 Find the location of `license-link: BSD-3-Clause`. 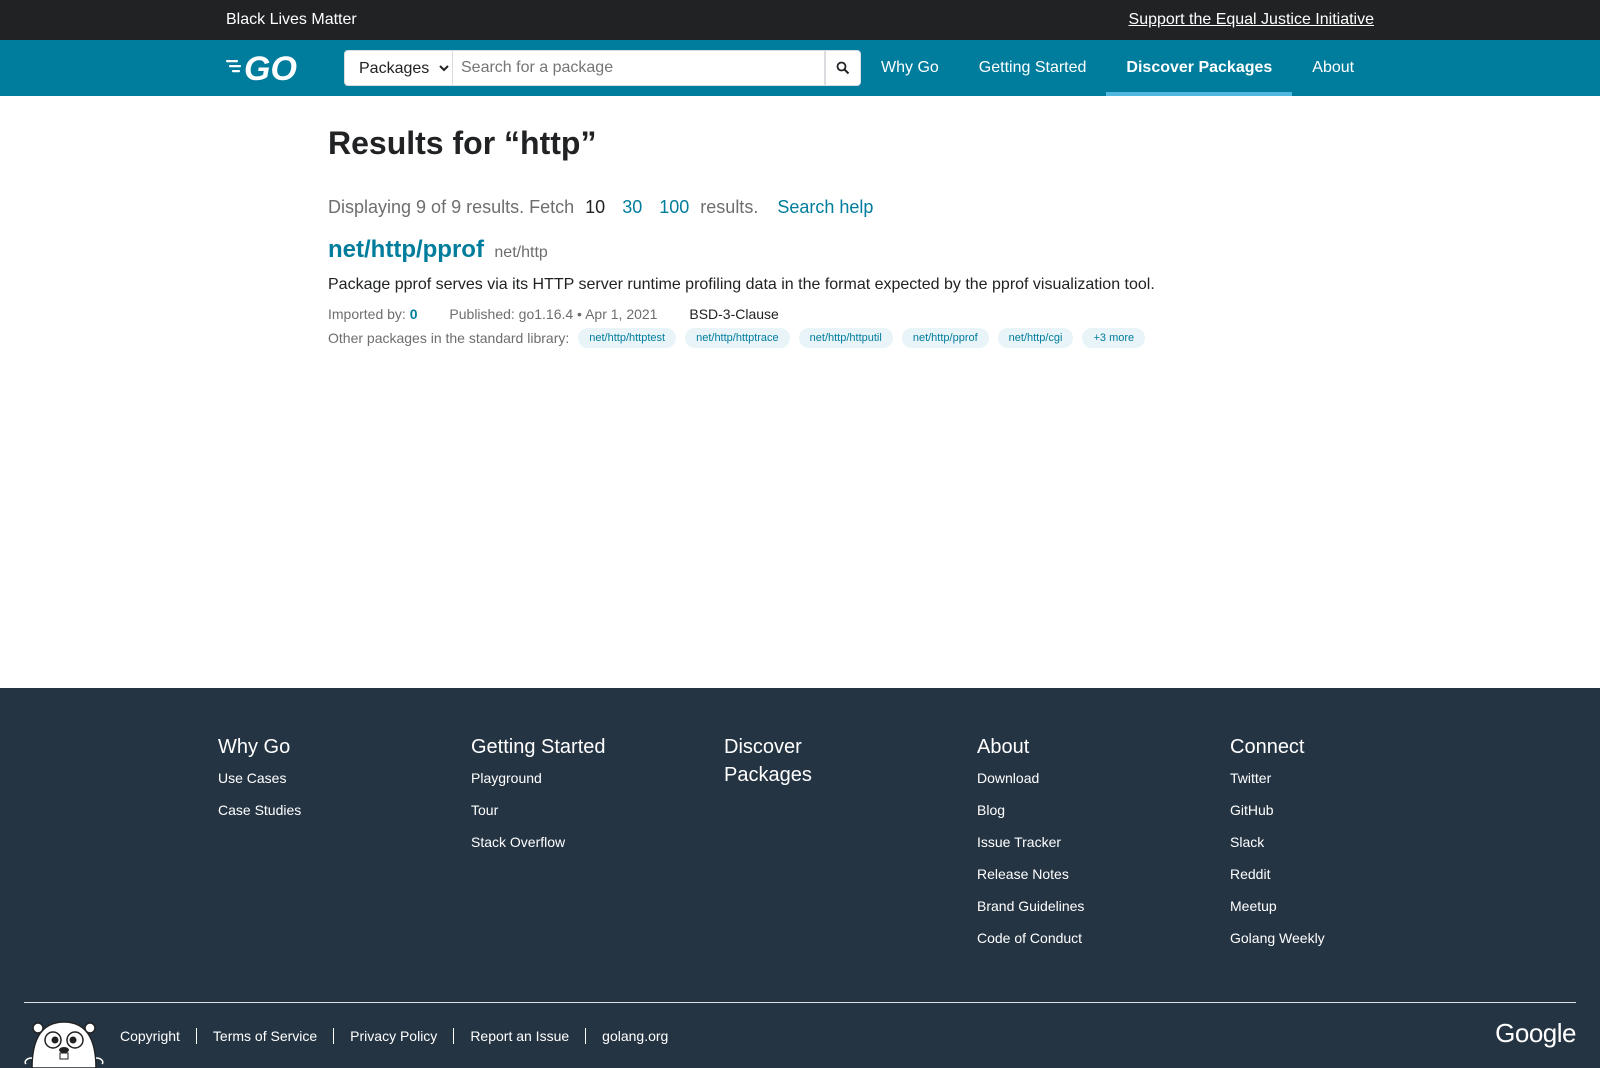

license-link: BSD-3-Clause is located at coordinates (733, 314).